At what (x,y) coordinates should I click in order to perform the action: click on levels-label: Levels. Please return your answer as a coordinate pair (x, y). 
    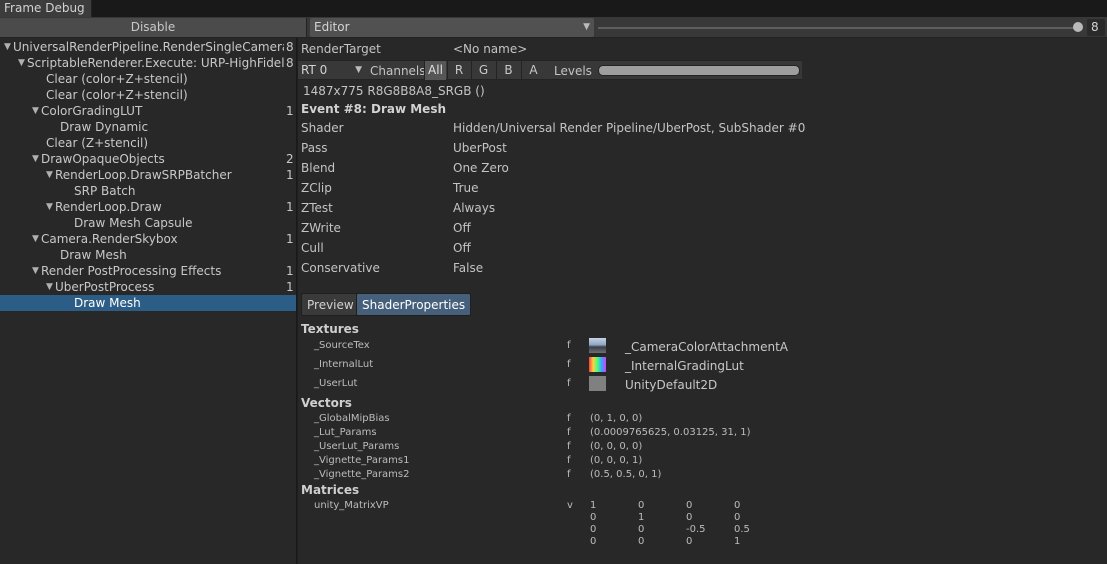
    Looking at the image, I should click on (573, 71).